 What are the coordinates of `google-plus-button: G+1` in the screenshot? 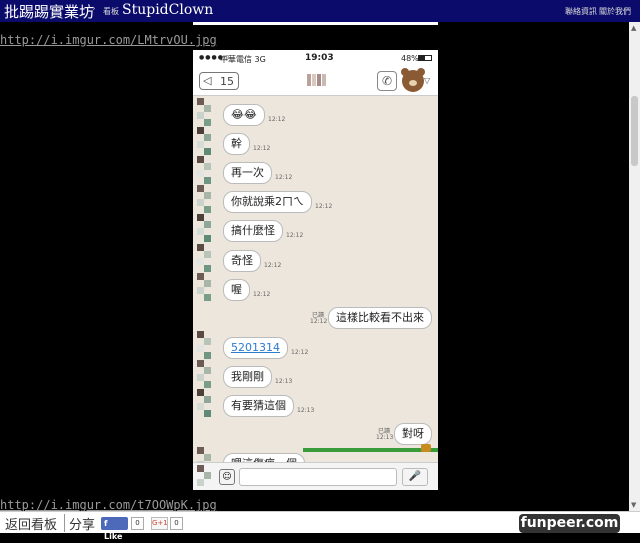 It's located at (159, 523).